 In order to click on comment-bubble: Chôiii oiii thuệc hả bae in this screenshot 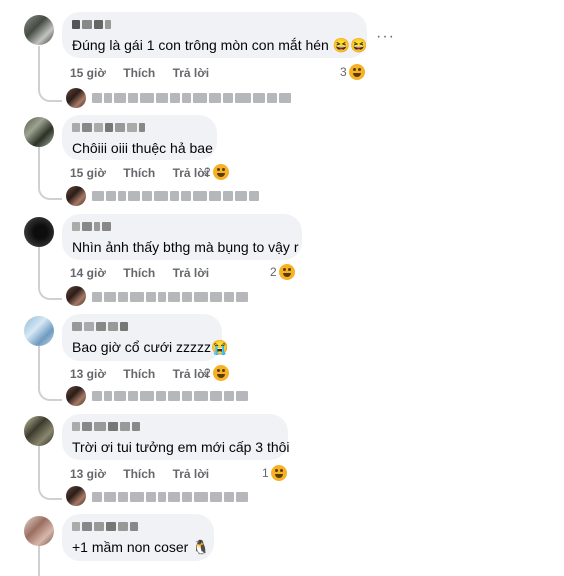, I will do `click(139, 137)`.